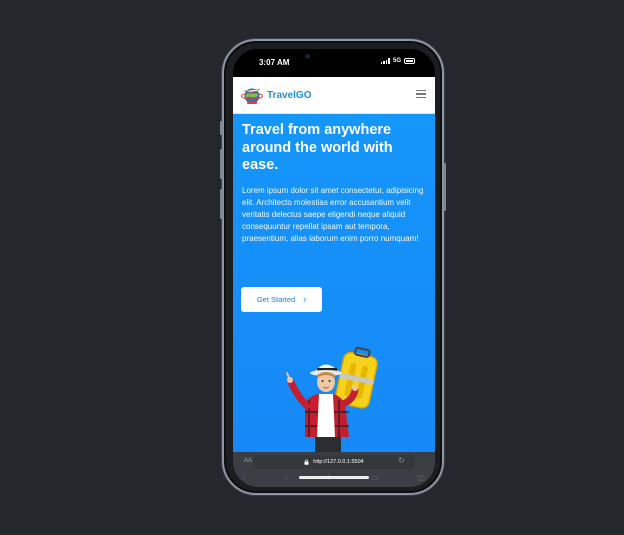 This screenshot has height=535, width=624. I want to click on lock-icon, so click(306, 462).